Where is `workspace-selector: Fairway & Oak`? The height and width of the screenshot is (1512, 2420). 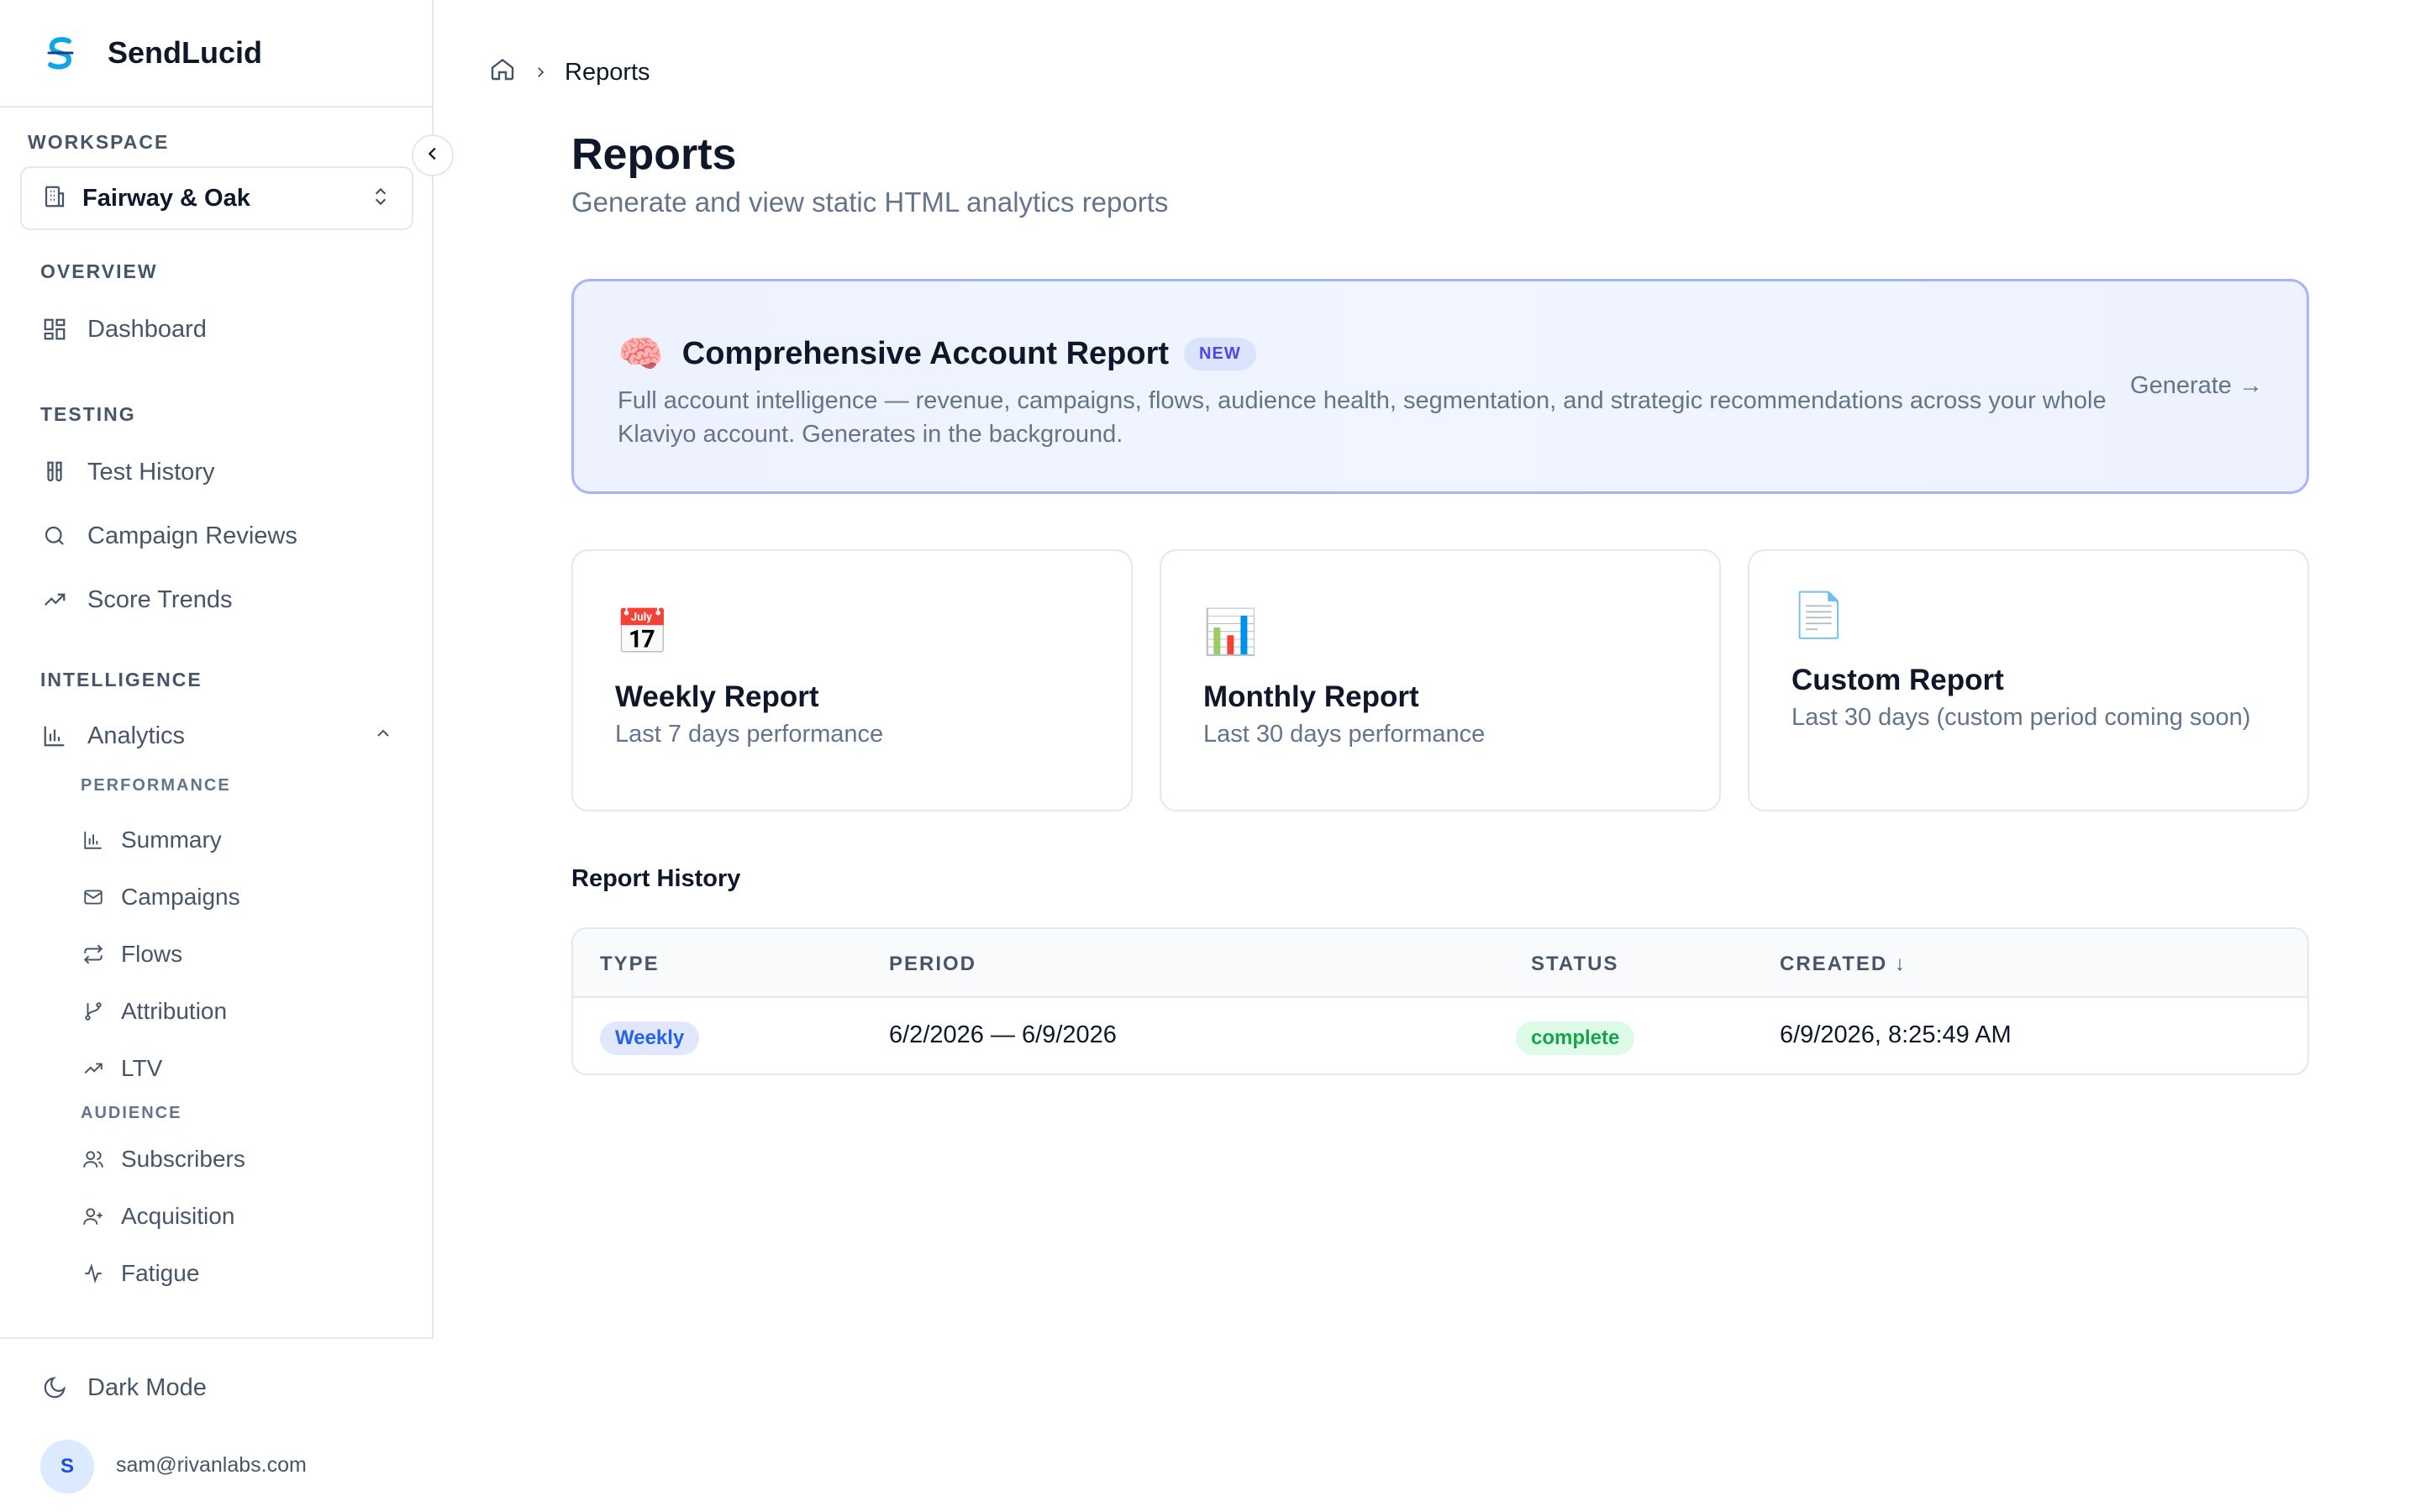 workspace-selector: Fairway & Oak is located at coordinates (217, 198).